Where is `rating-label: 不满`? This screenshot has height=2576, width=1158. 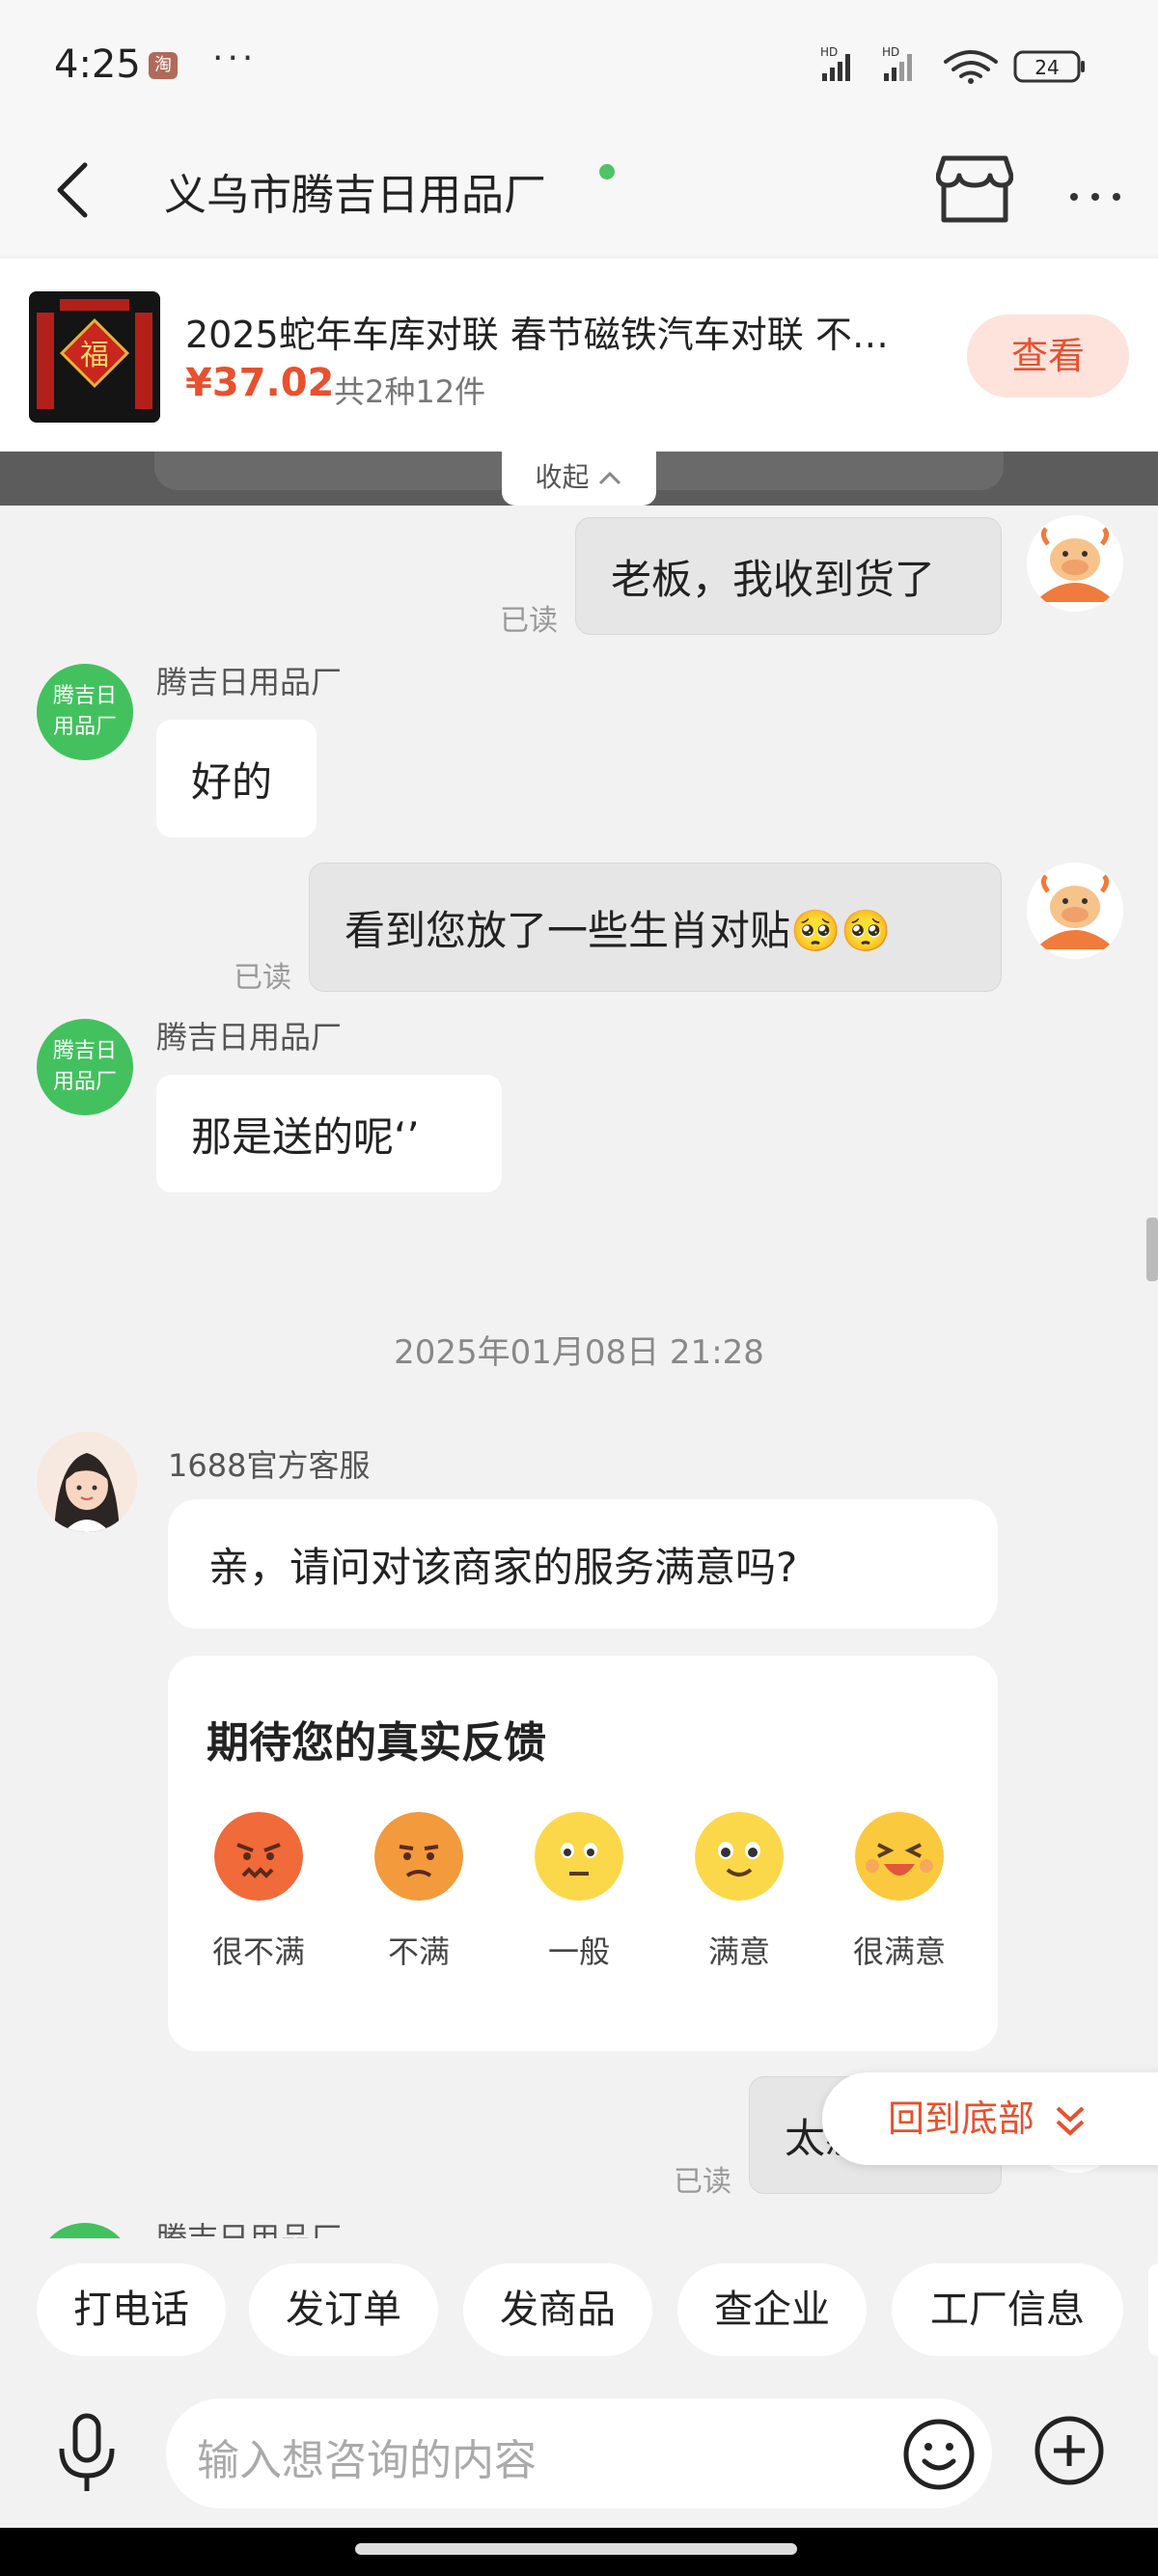
rating-label: 不满 is located at coordinates (418, 1952).